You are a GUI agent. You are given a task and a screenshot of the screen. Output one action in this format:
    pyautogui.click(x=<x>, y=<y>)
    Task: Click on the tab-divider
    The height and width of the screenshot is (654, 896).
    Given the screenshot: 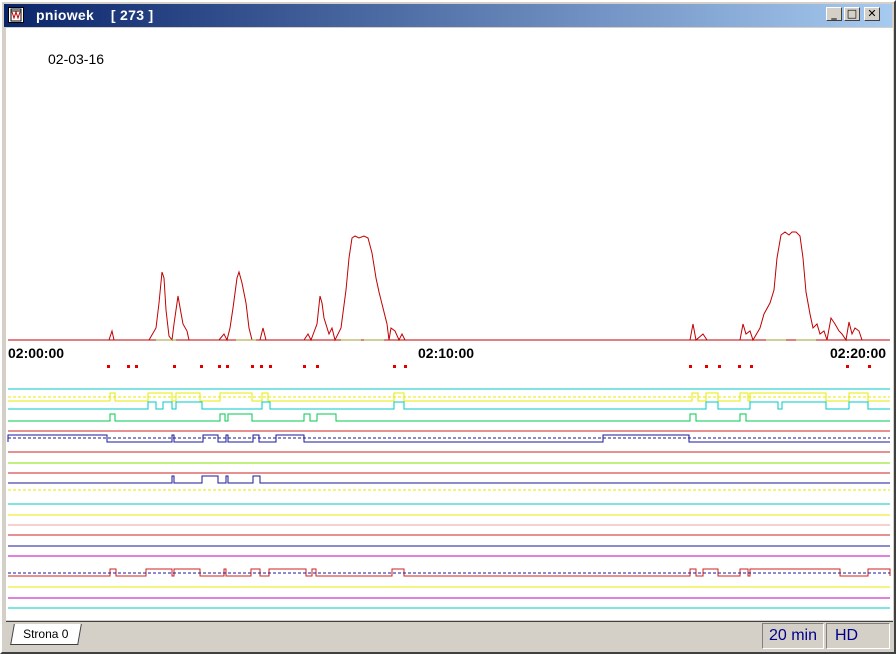 What is the action you would take?
    pyautogui.click(x=449, y=621)
    